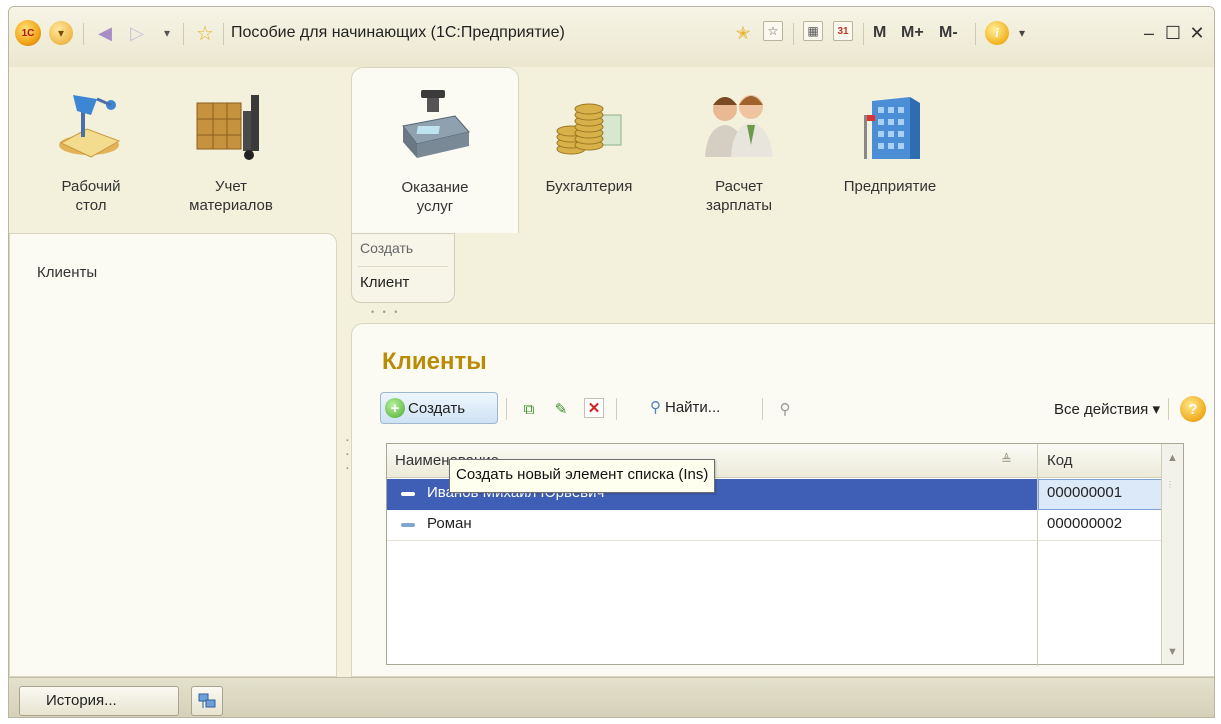  I want to click on info-dropdown-icon: ▾, so click(1022, 33).